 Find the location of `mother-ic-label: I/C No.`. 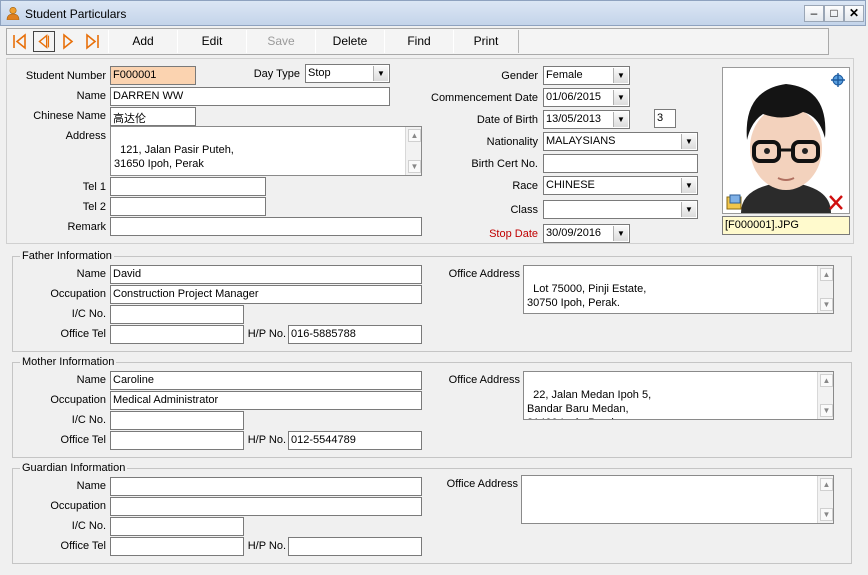

mother-ic-label: I/C No. is located at coordinates (88, 420).